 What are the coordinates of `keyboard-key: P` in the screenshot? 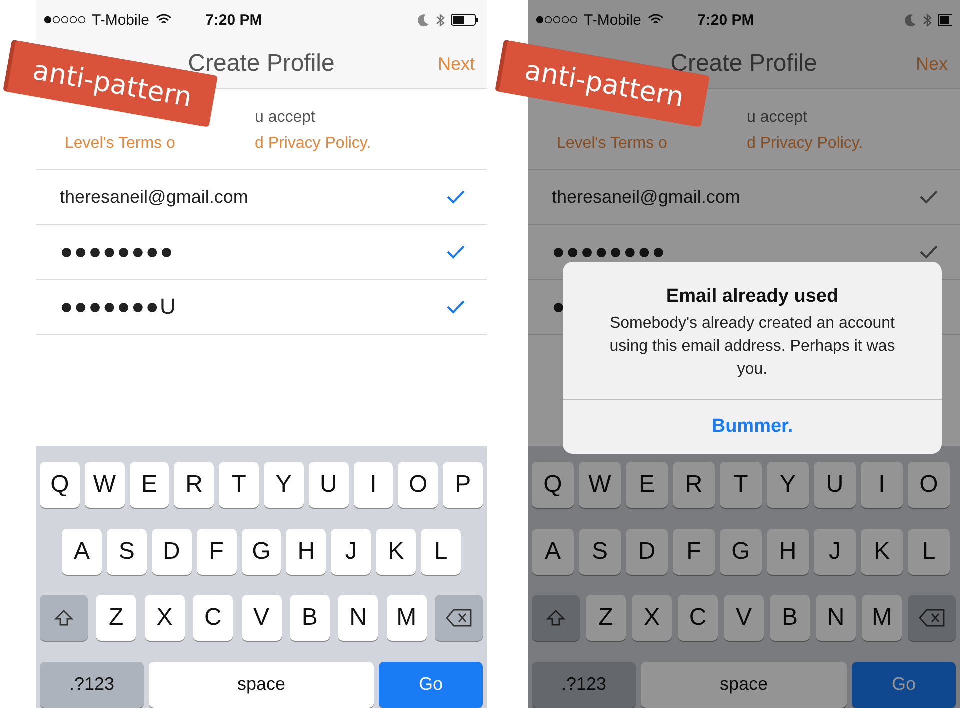 It's located at (463, 485).